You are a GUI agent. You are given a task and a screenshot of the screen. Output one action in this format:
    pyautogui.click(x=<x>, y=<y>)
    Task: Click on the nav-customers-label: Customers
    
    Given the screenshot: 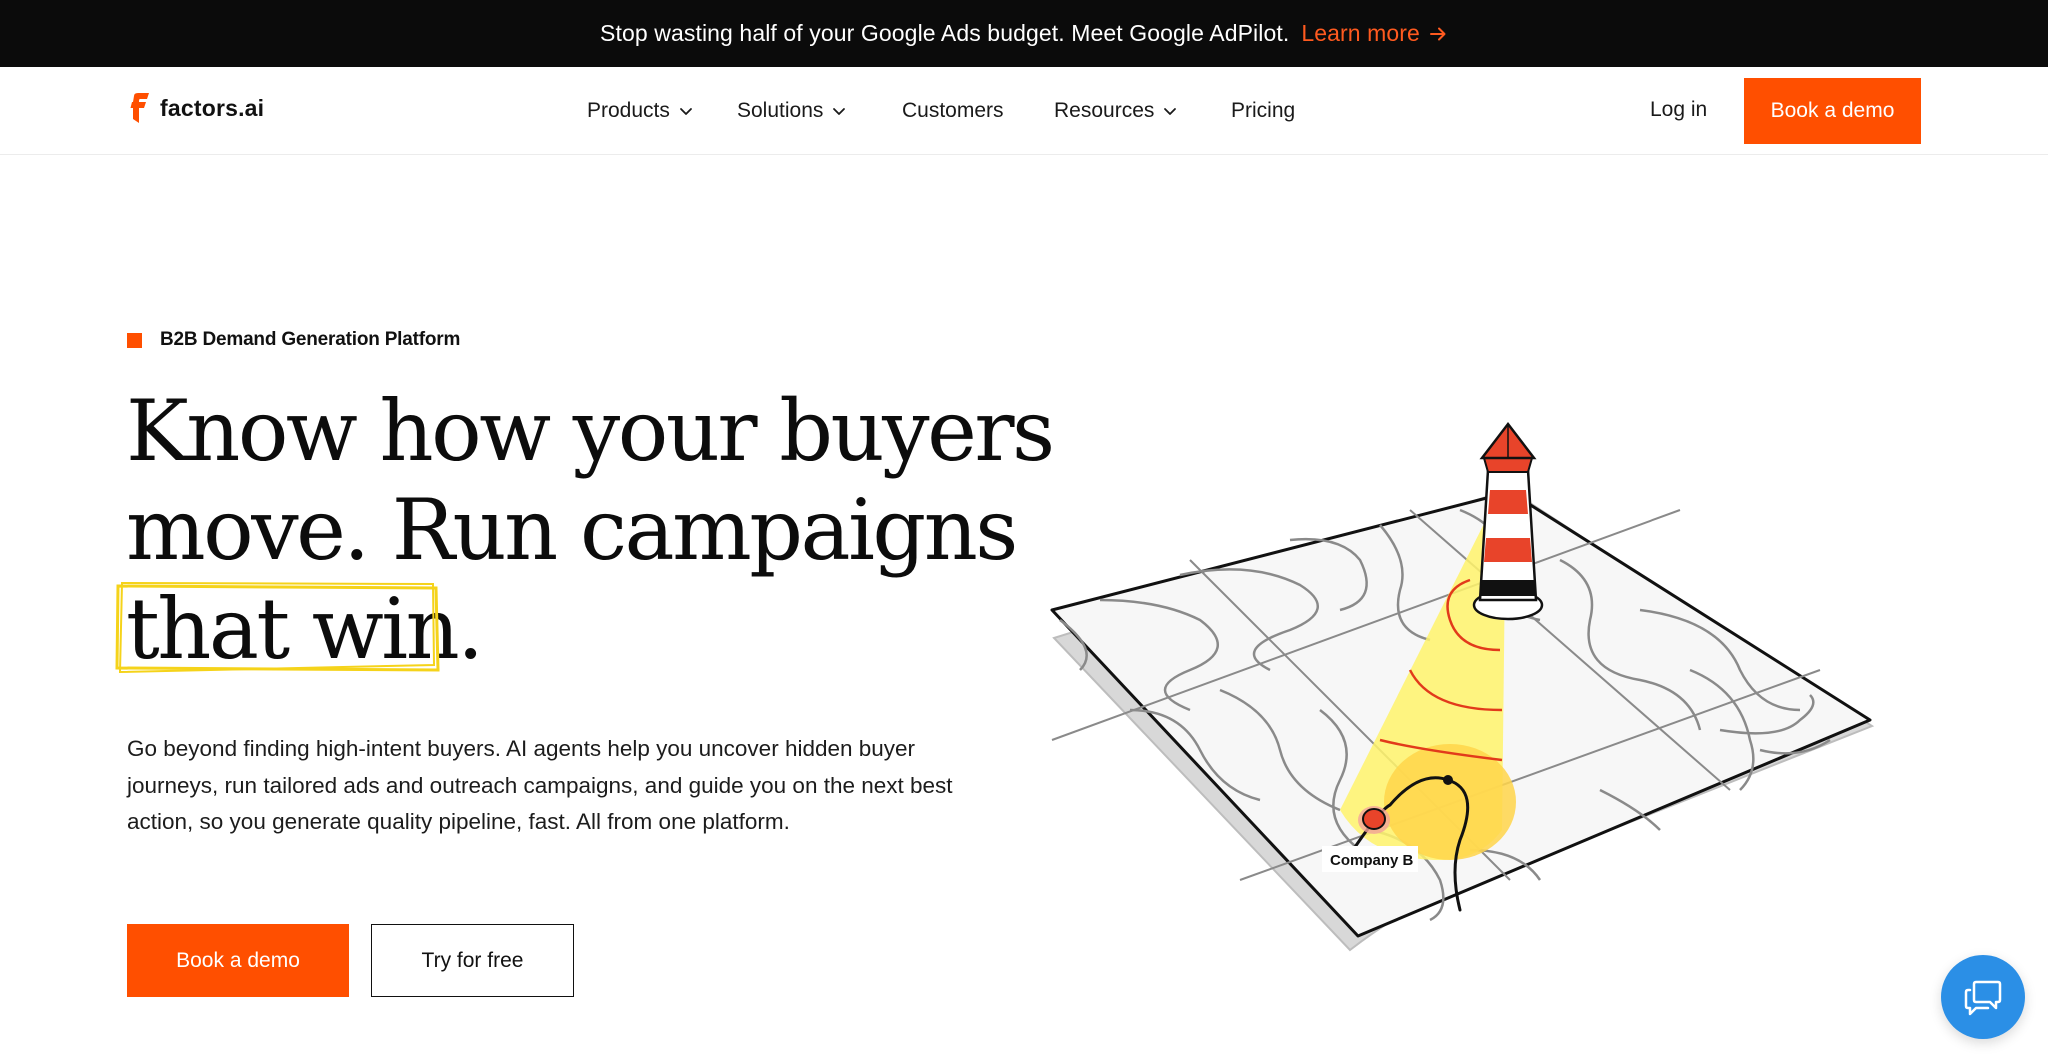 What is the action you would take?
    pyautogui.click(x=953, y=110)
    